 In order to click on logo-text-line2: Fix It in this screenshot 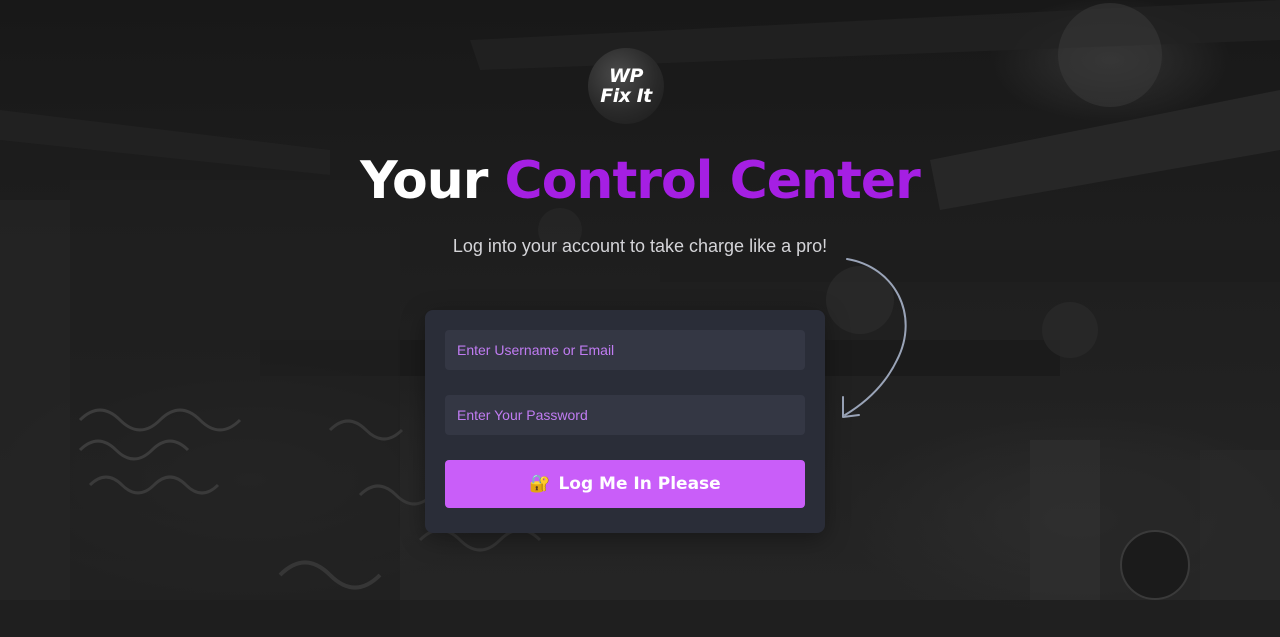, I will do `click(626, 96)`.